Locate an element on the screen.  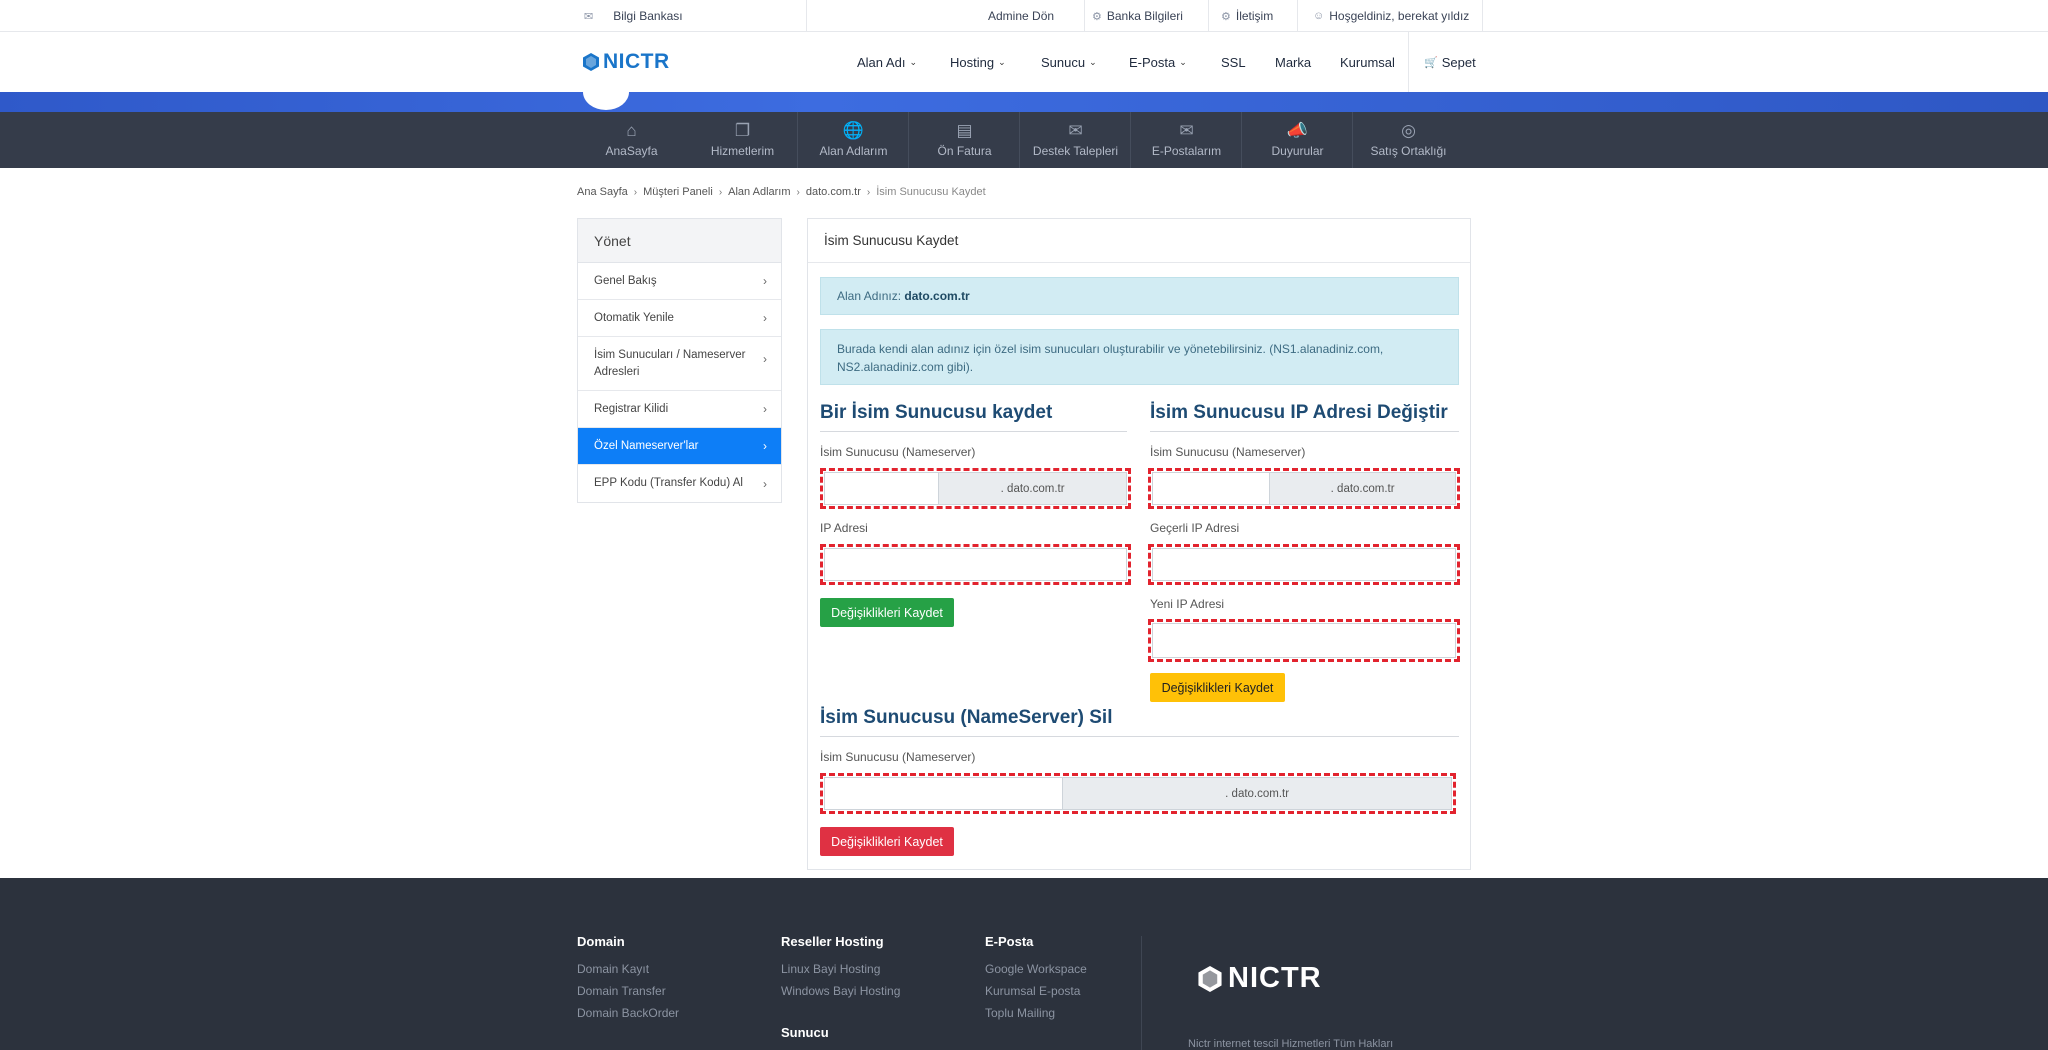
footer-link: Linux Bayi Hosting is located at coordinates (830, 969).